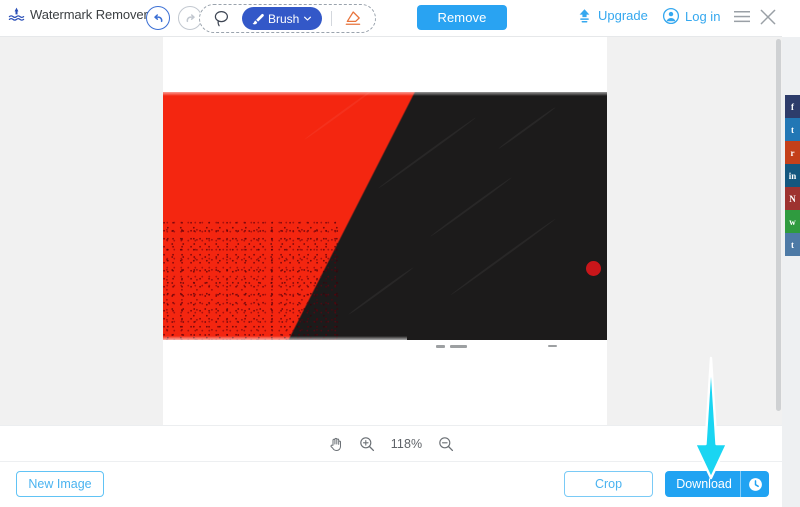 The height and width of the screenshot is (507, 800). I want to click on remove-button: Remove, so click(462, 17).